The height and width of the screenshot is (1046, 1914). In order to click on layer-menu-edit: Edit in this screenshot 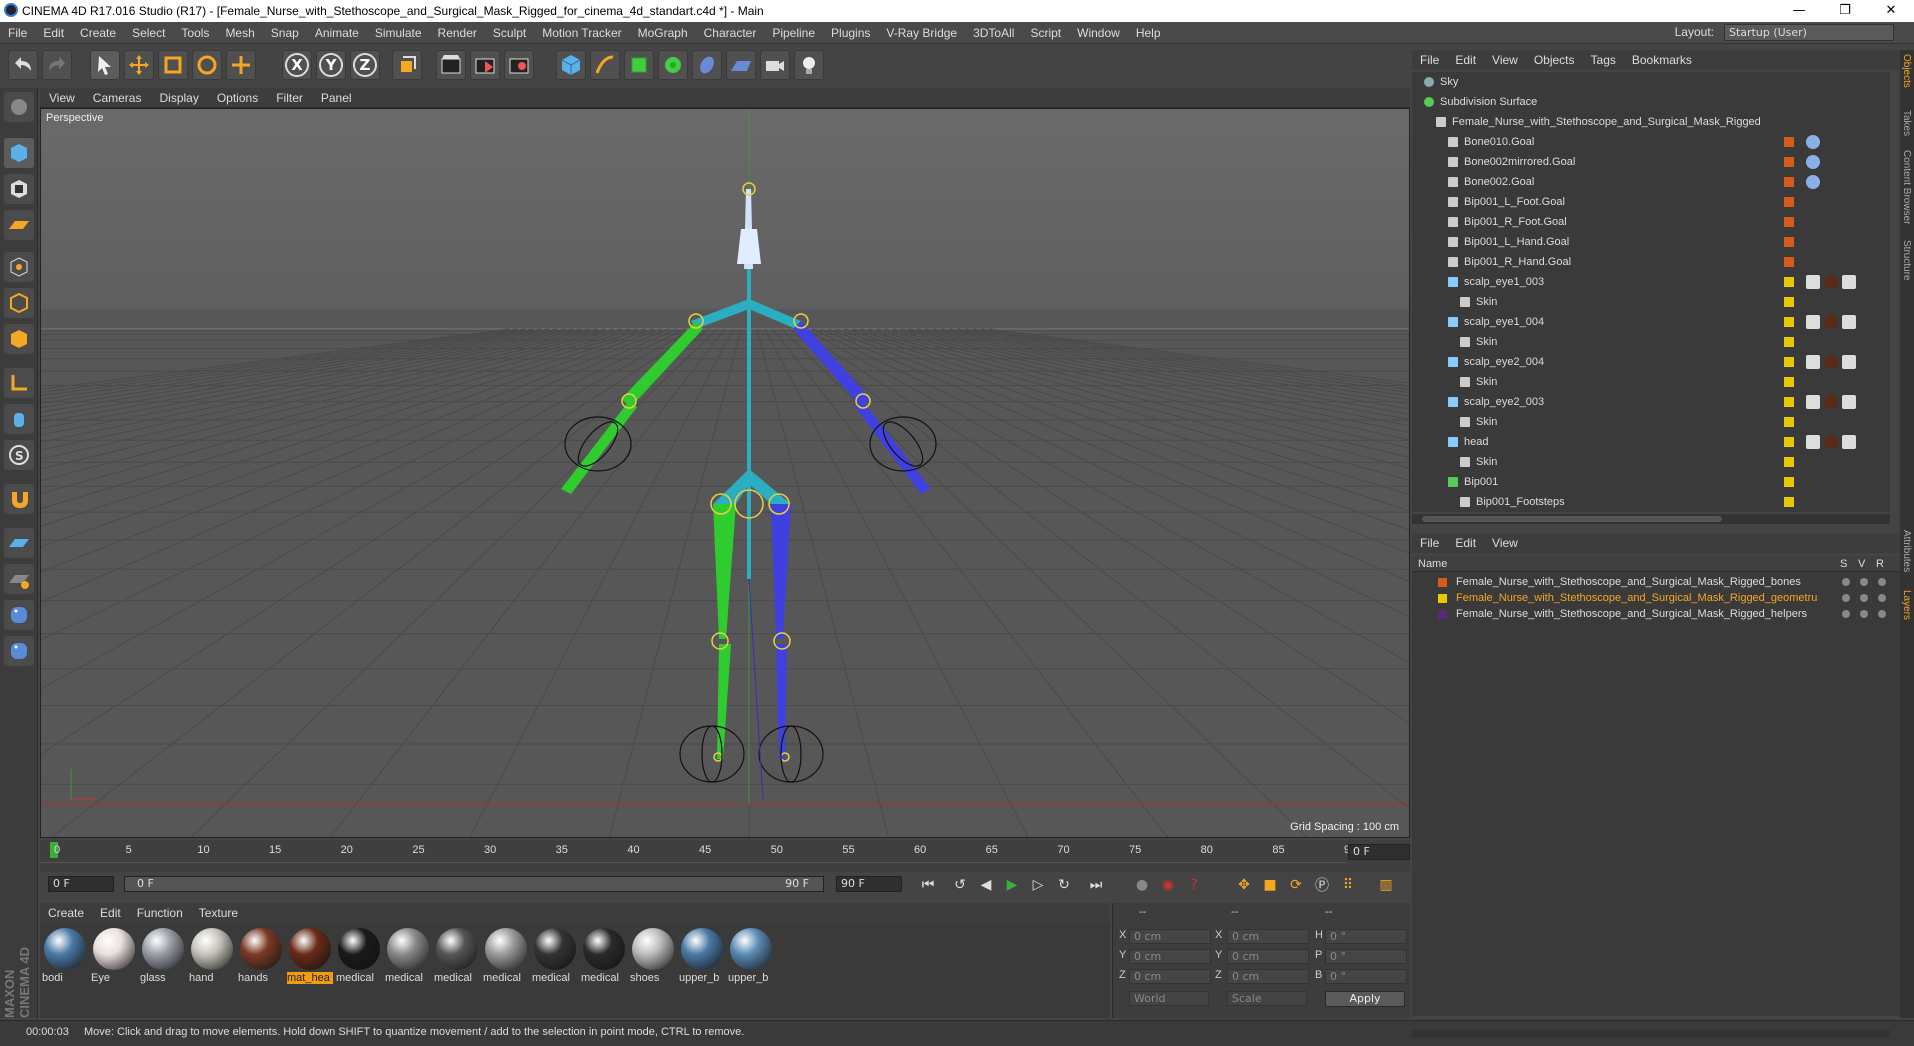, I will do `click(1465, 543)`.